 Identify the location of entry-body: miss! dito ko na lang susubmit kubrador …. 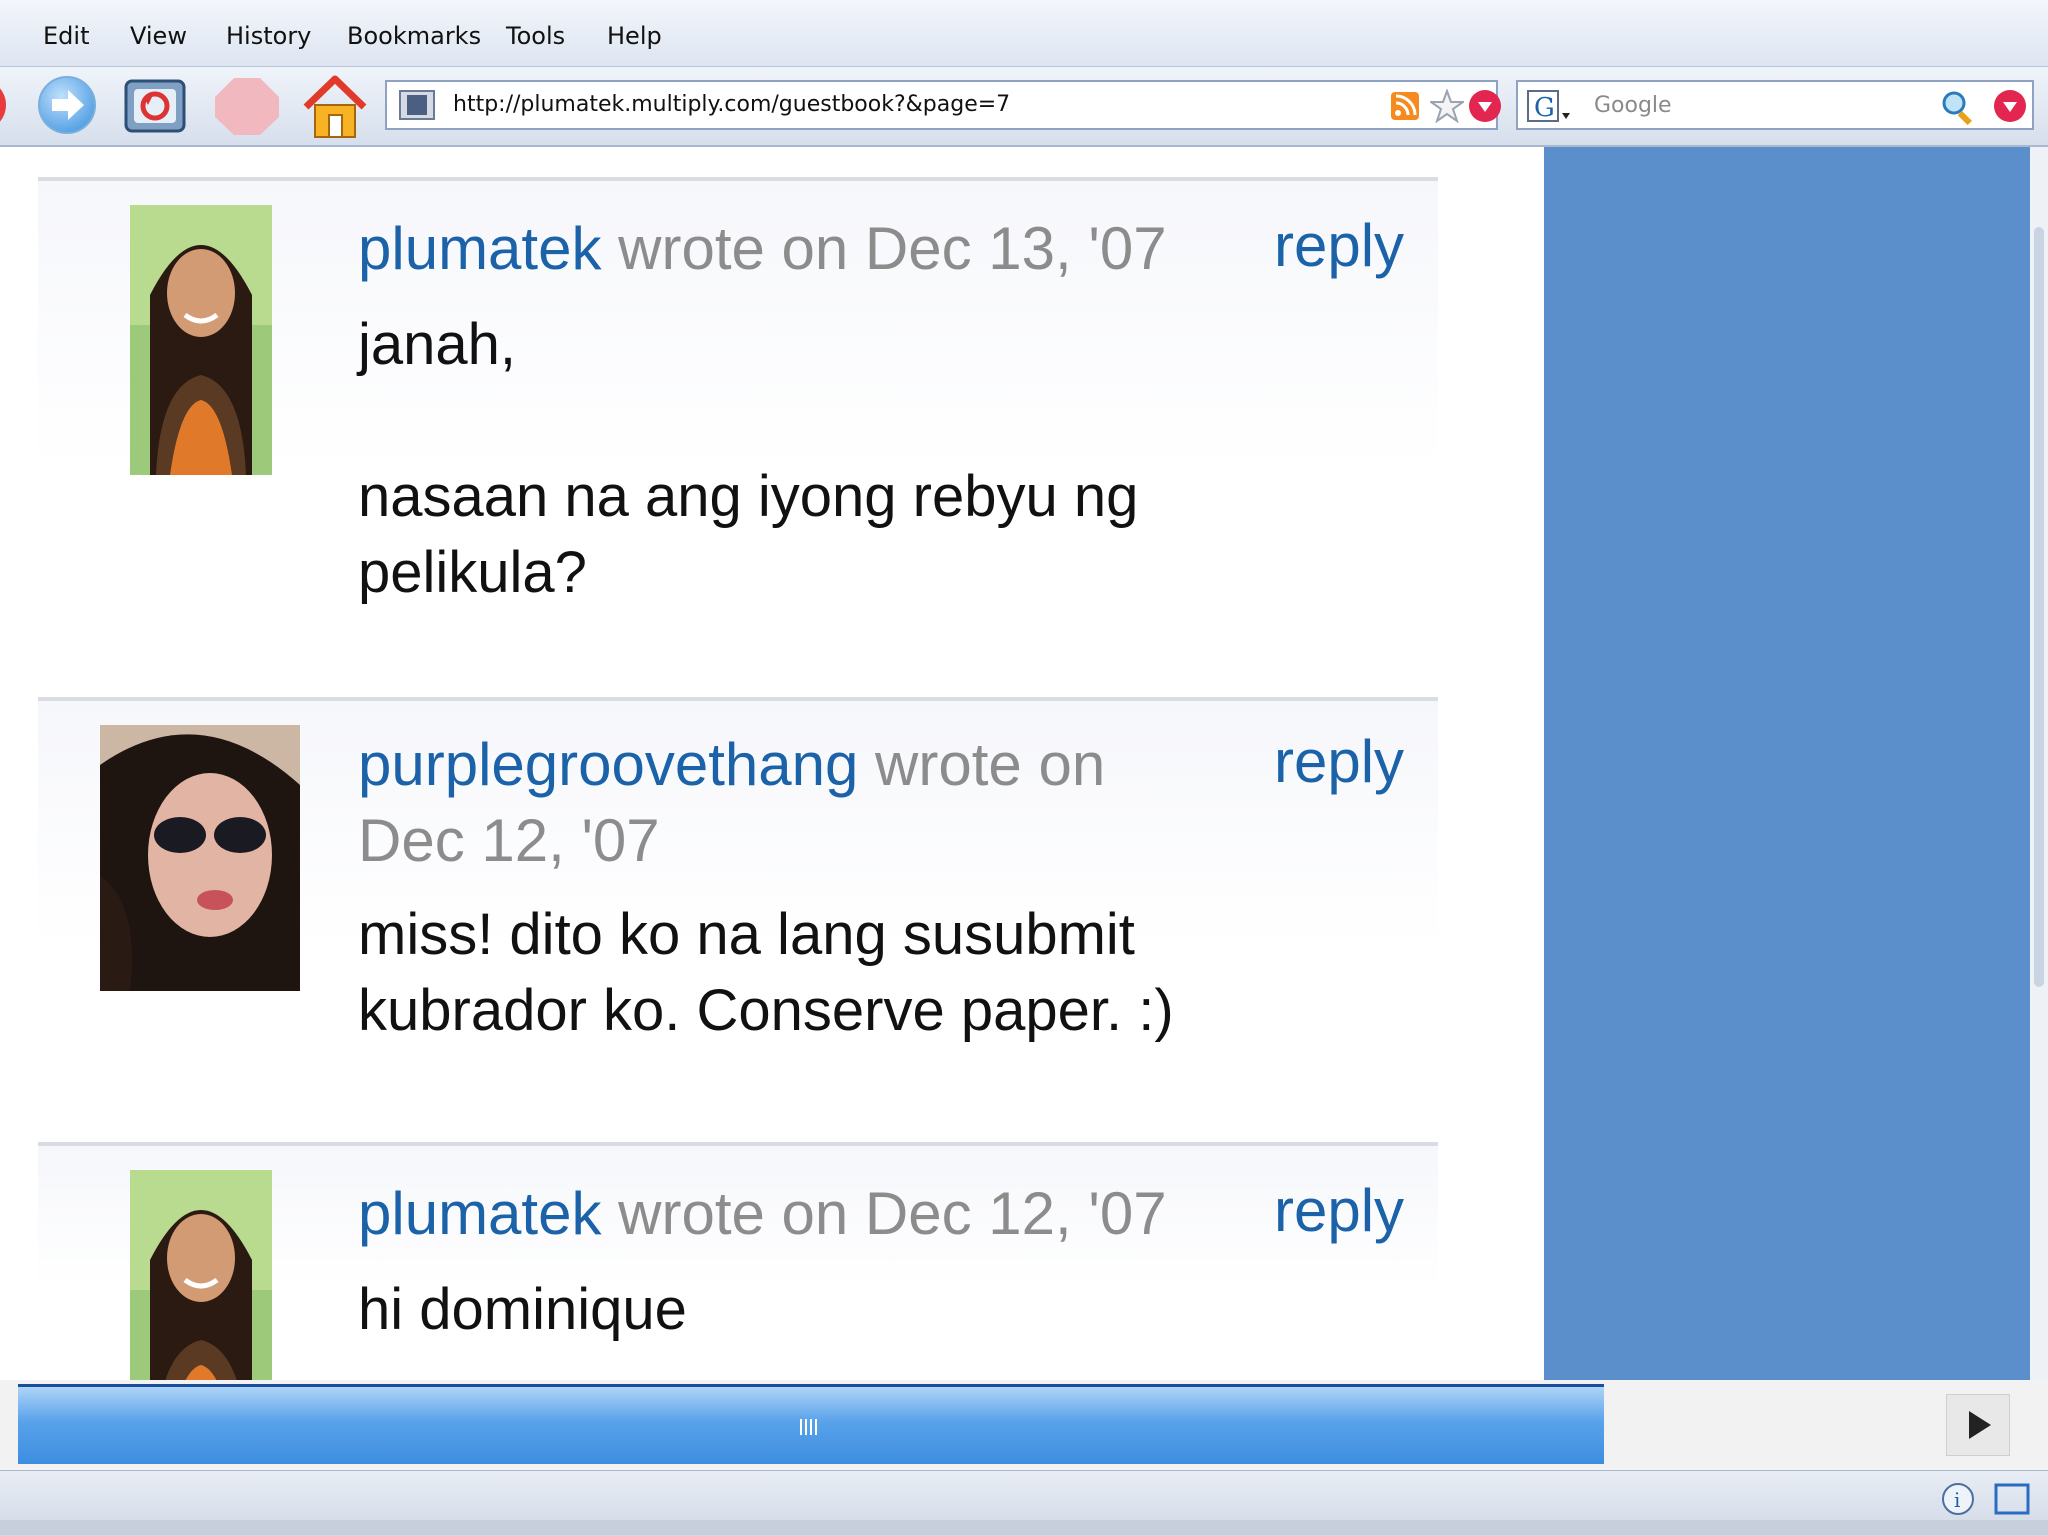
(766, 972).